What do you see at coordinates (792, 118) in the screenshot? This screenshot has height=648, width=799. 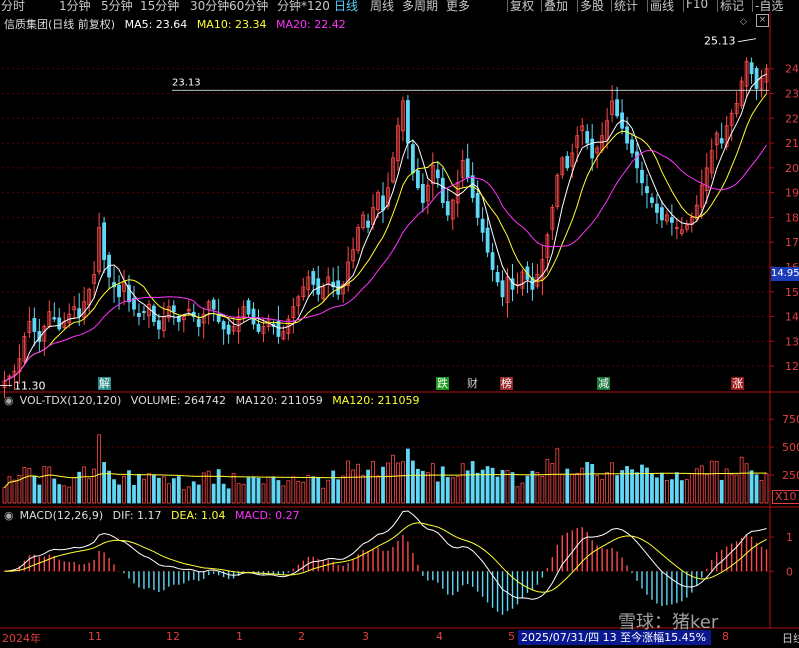 I see `price-tick-label: 22` at bounding box center [792, 118].